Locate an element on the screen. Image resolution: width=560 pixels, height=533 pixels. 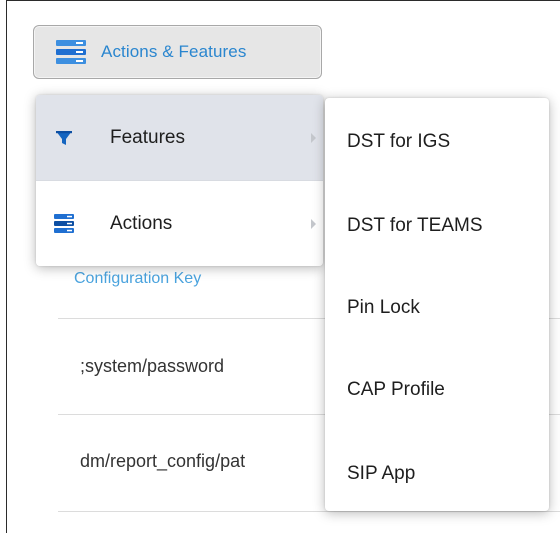
submenu-item-label: CAP Profile is located at coordinates (396, 389).